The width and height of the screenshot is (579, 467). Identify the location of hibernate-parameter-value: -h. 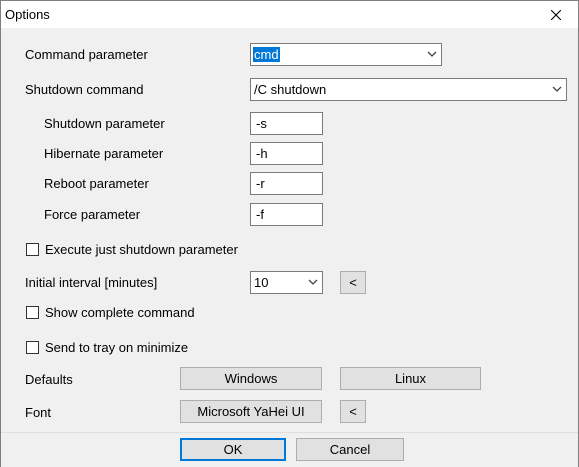
(262, 153).